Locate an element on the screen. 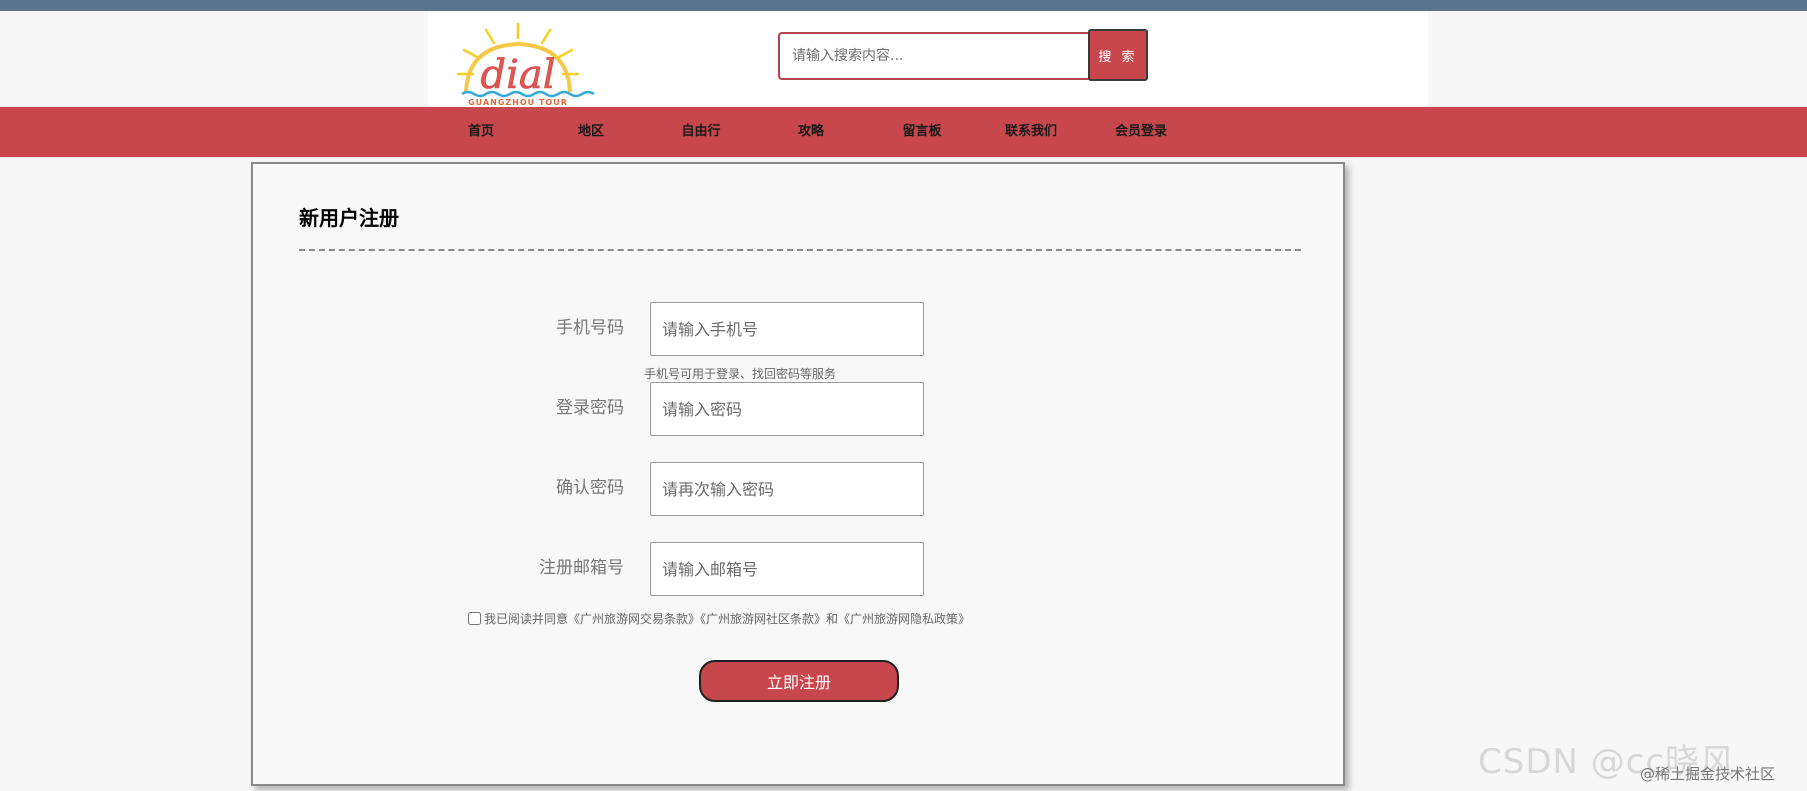 The width and height of the screenshot is (1807, 791). nav-item-home: 首页 is located at coordinates (481, 132).